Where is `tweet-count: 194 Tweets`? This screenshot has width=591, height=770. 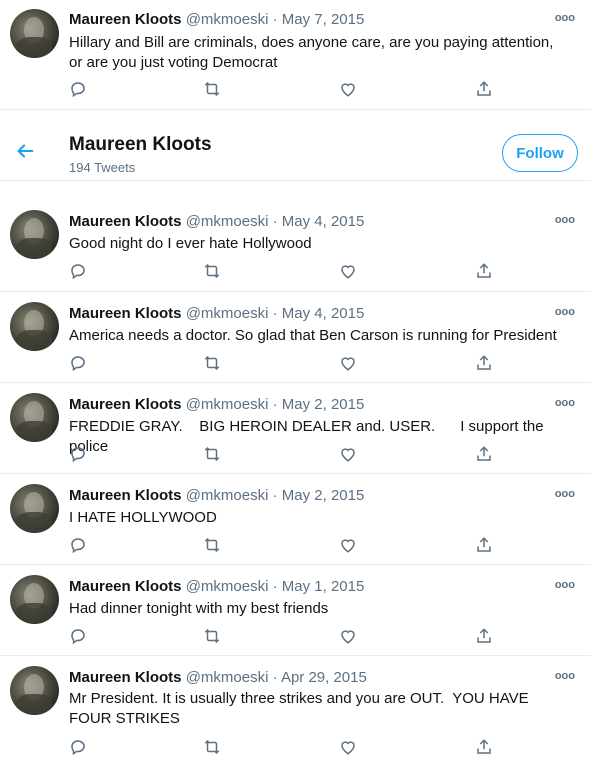 tweet-count: 194 Tweets is located at coordinates (102, 167).